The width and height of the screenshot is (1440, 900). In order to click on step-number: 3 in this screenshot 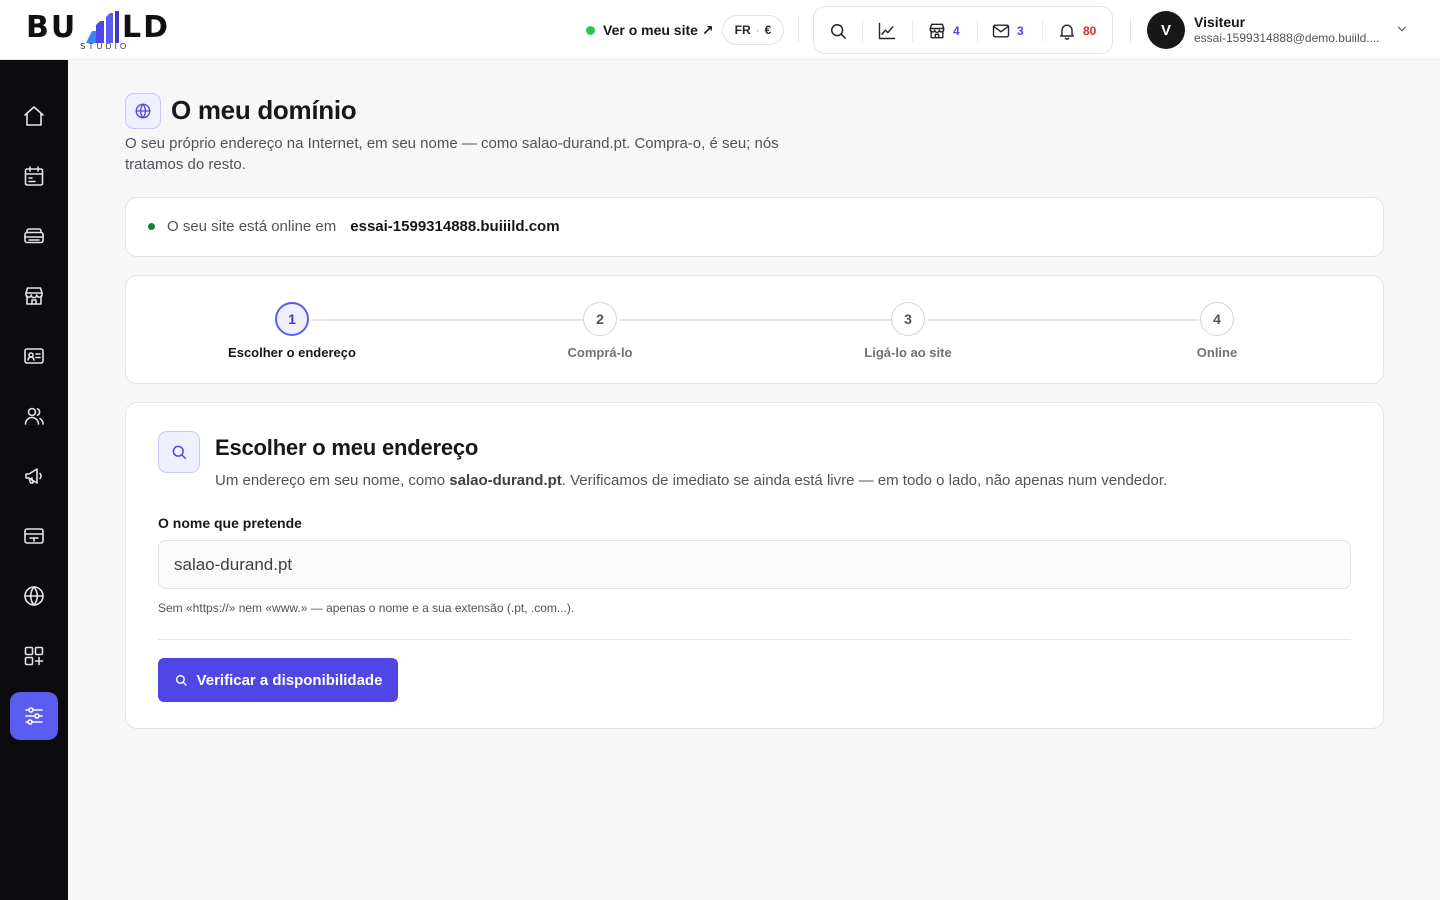, I will do `click(908, 319)`.